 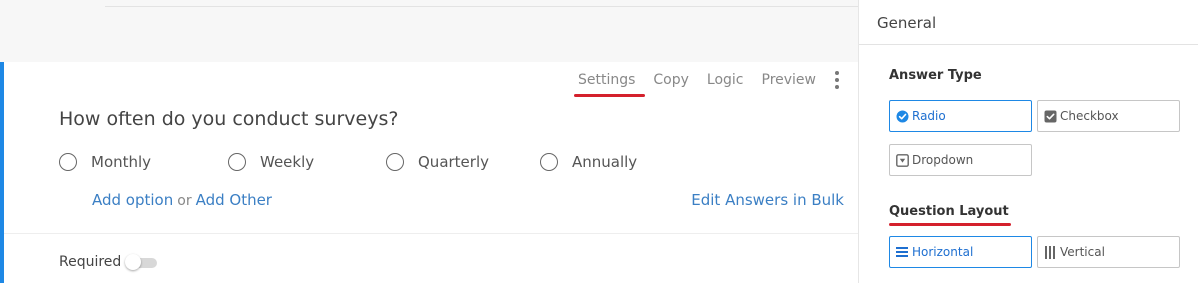 I want to click on answer-option: Weekly, so click(x=307, y=162).